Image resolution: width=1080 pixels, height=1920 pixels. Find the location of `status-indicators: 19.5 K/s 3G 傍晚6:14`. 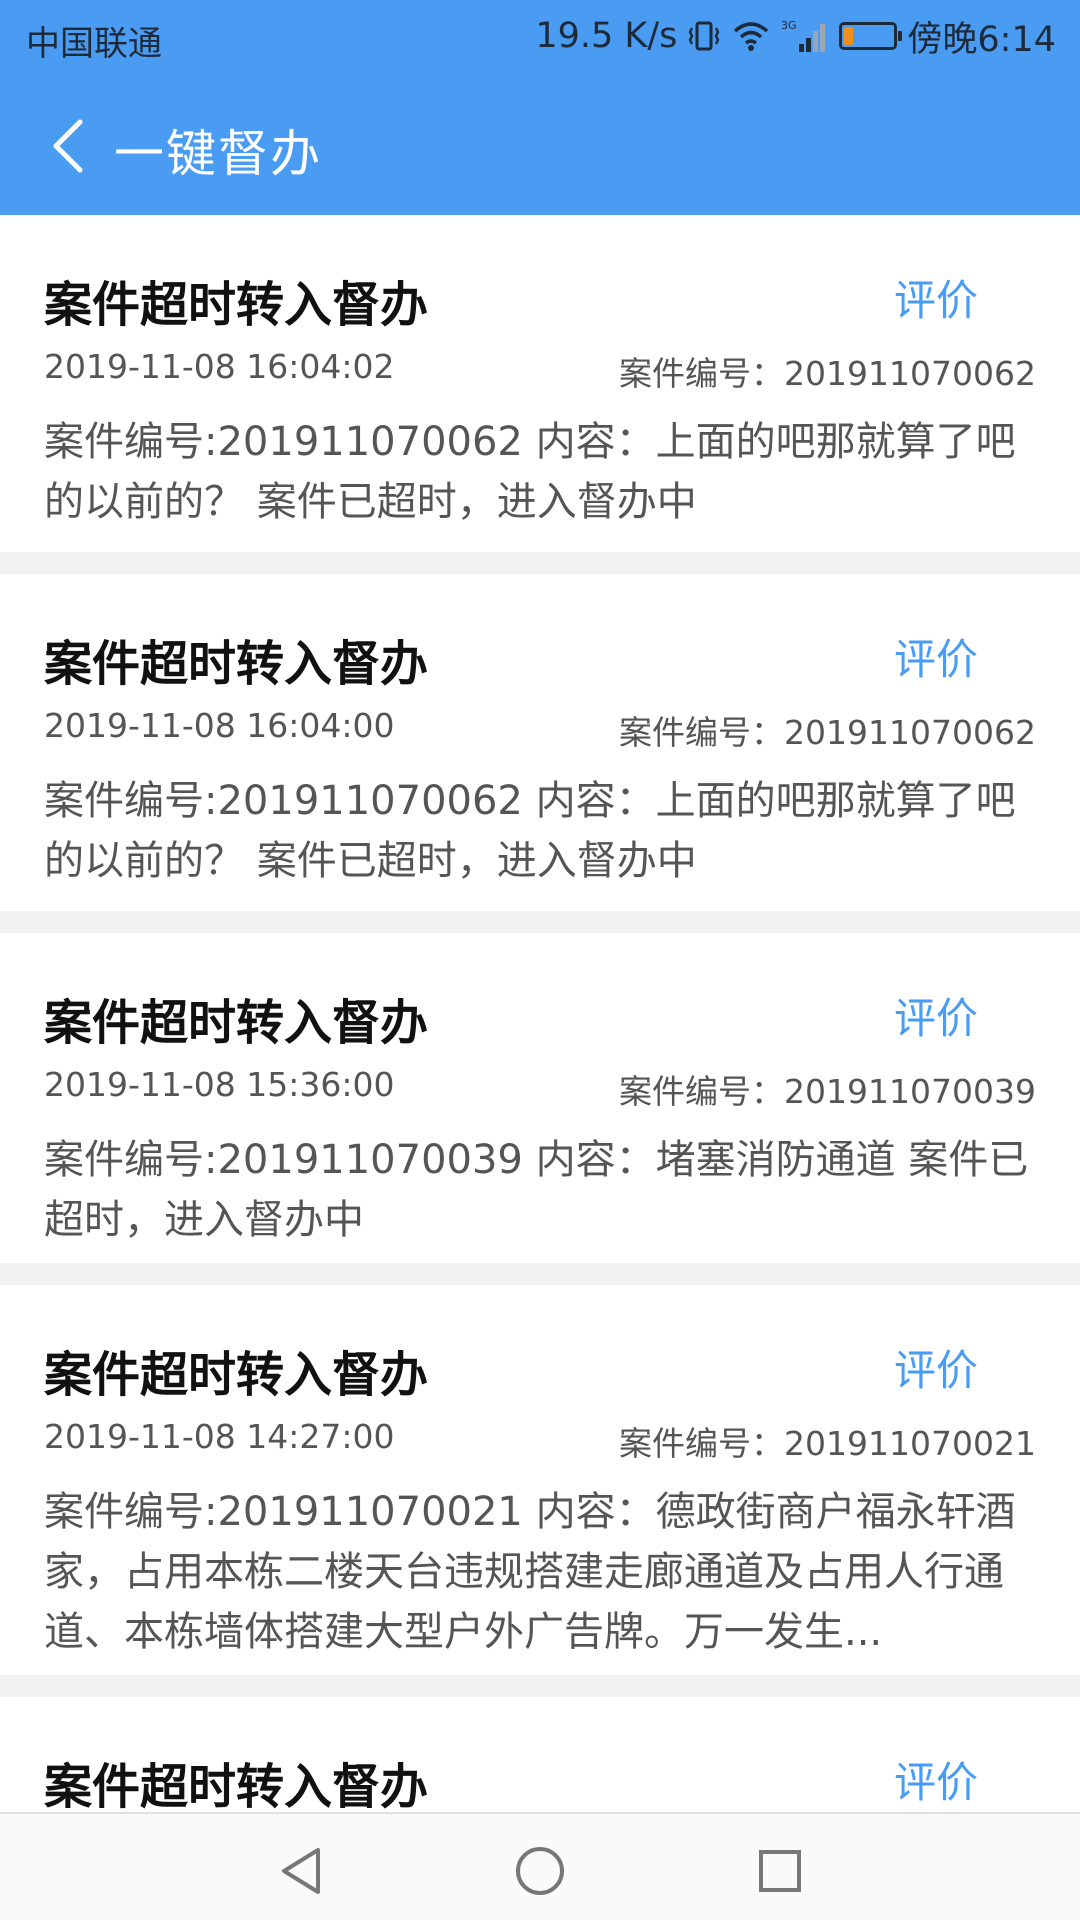

status-indicators: 19.5 K/s 3G 傍晚6:14 is located at coordinates (795, 37).